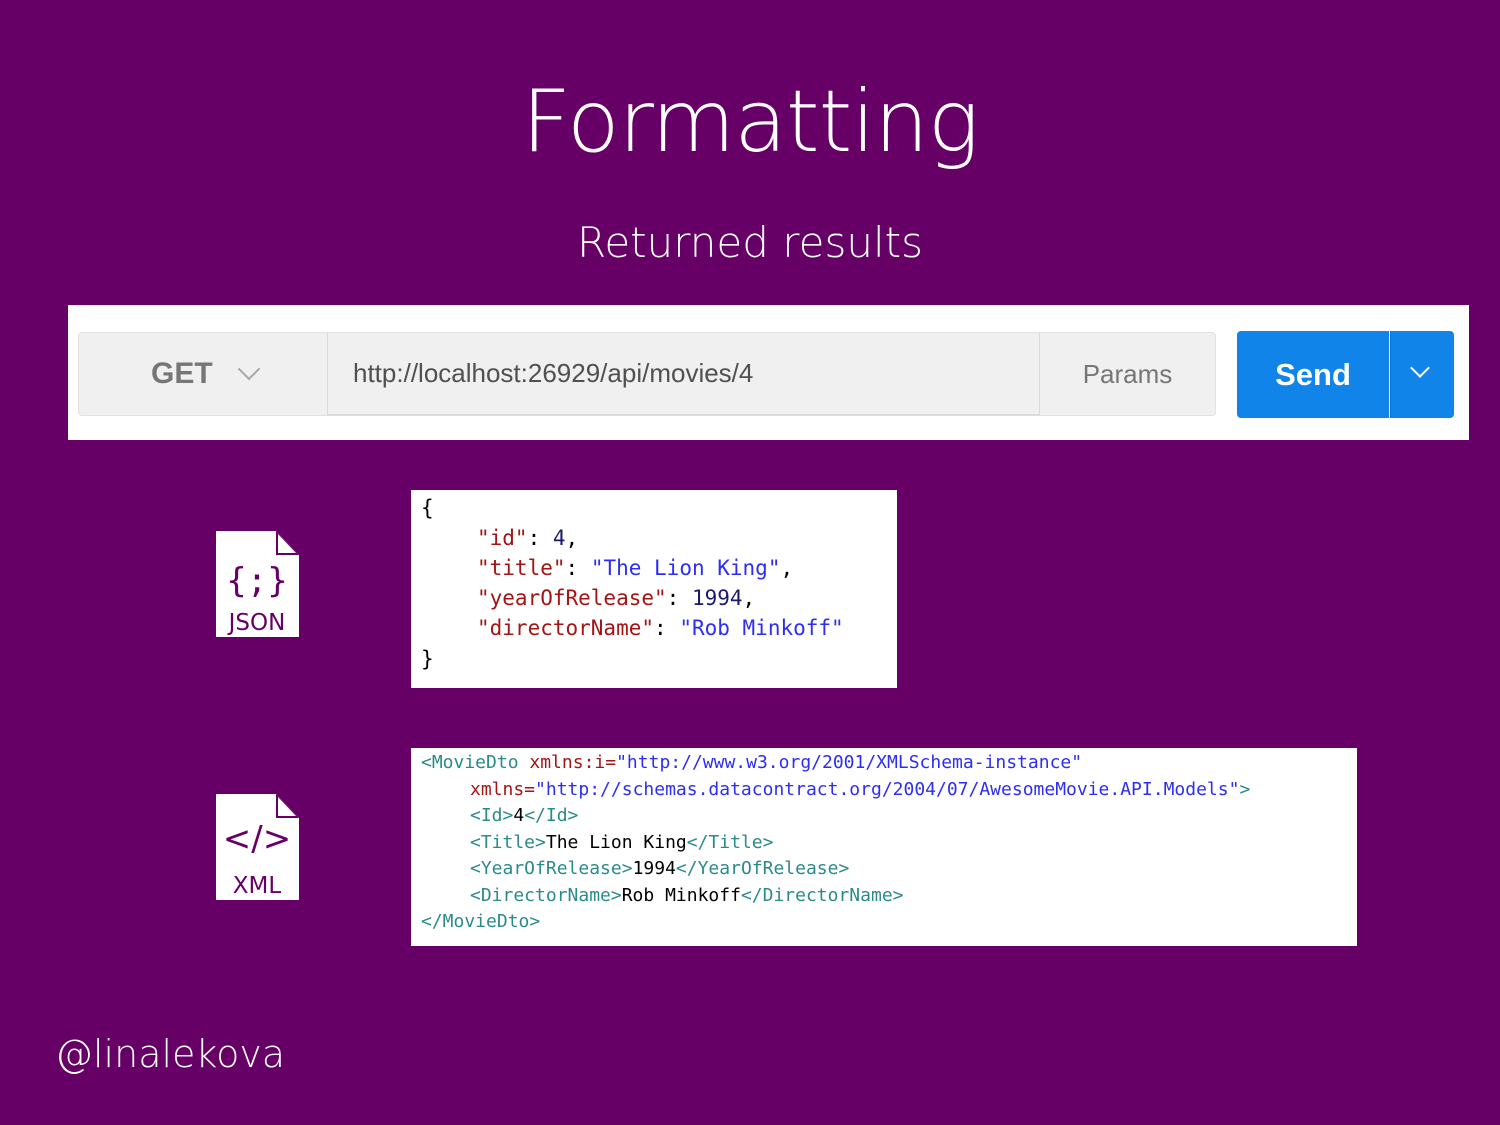 The height and width of the screenshot is (1125, 1500). Describe the element at coordinates (660, 868) in the screenshot. I see `xml-element-row: <YearOfRelease>1994</YearOfRelease>` at that location.